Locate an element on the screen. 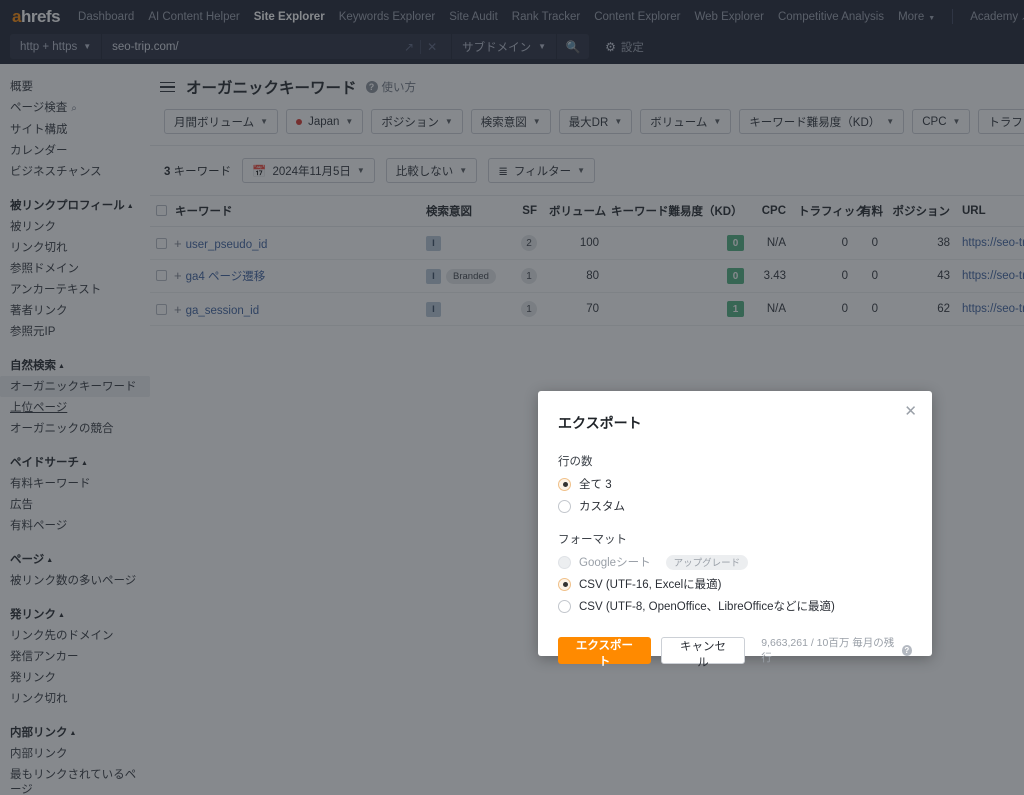  format-option-1: CSV (UTF-16, Excelに最適) is located at coordinates (735, 584).